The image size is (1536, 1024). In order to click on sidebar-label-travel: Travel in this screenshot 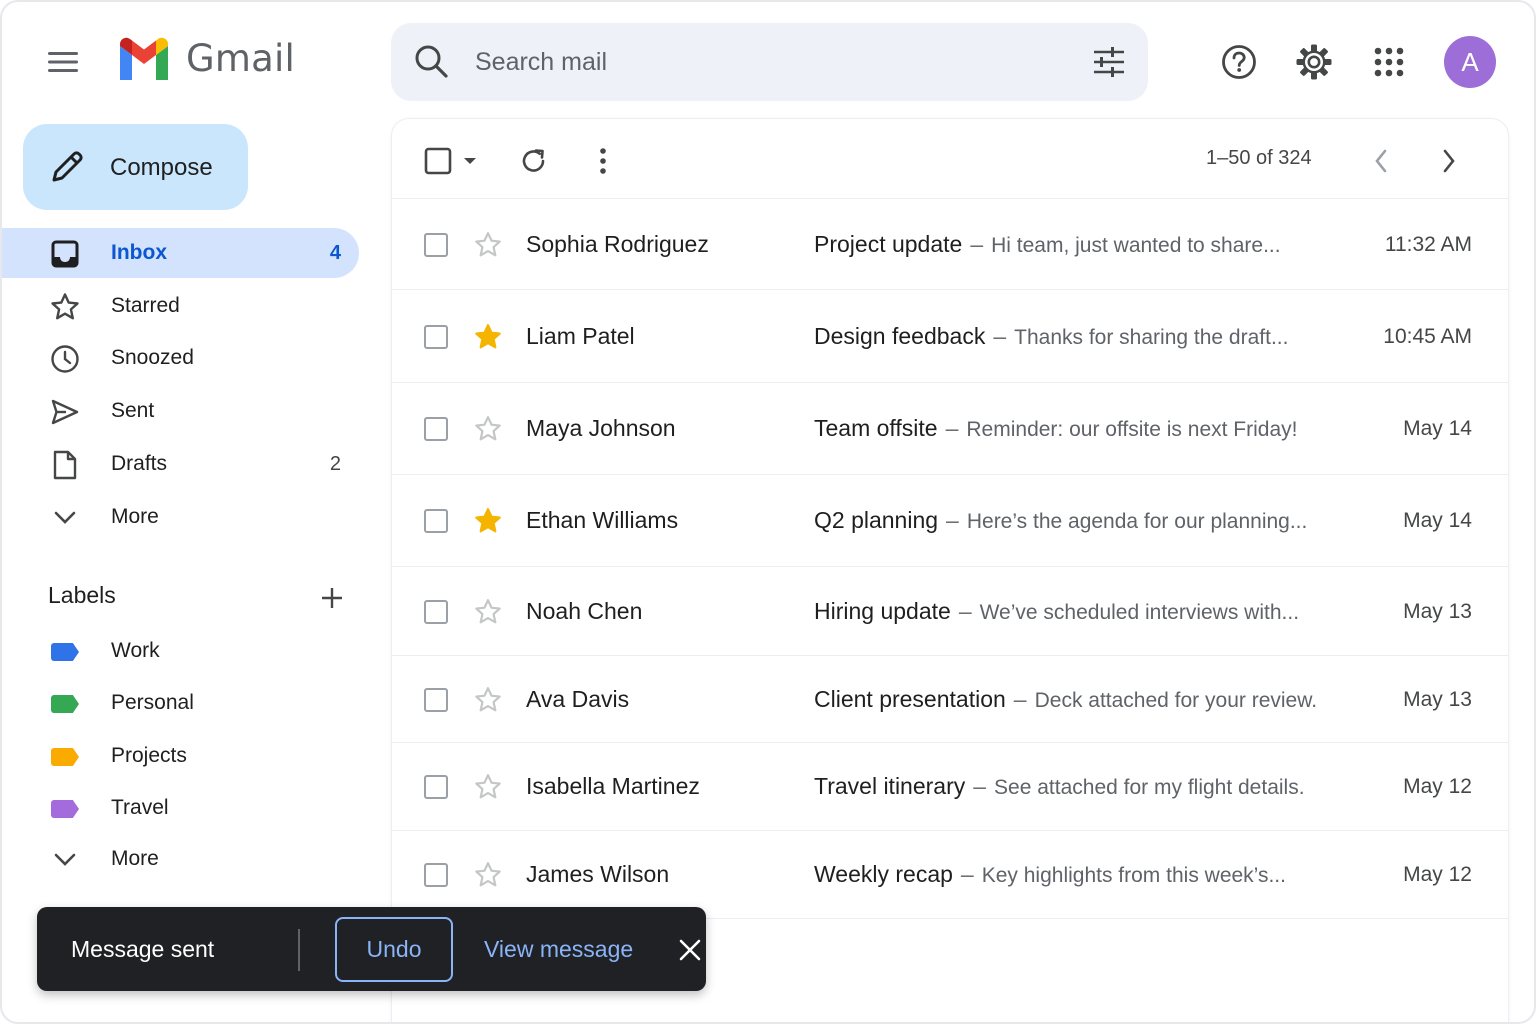, I will do `click(180, 808)`.